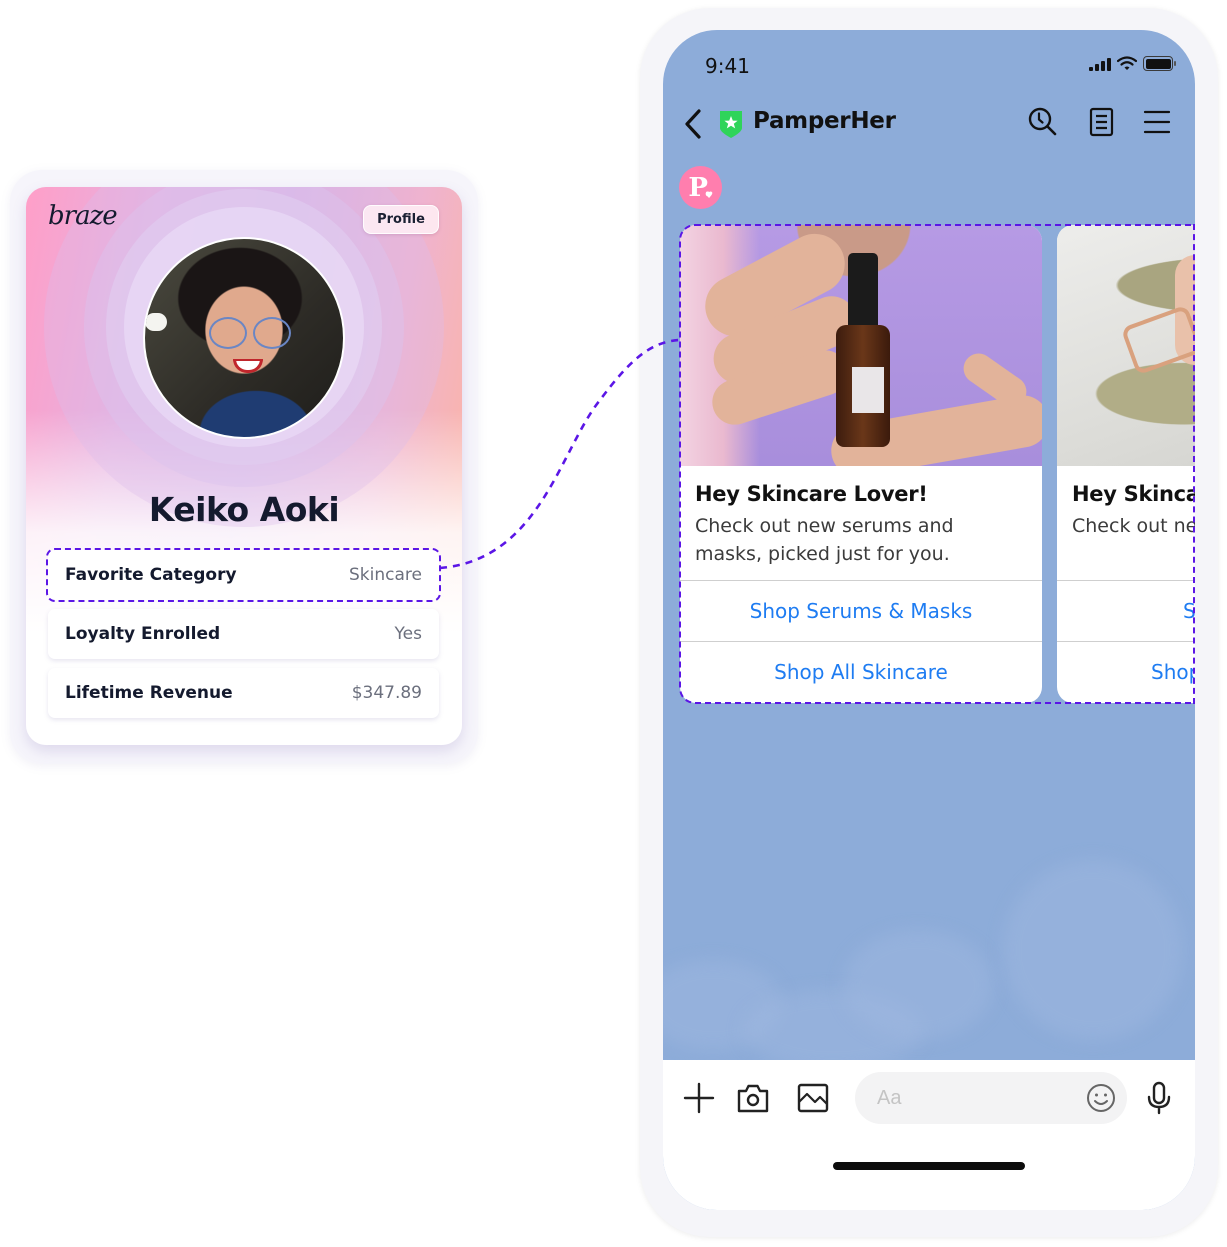 This screenshot has width=1227, height=1247. Describe the element at coordinates (727, 66) in the screenshot. I see `status-time: 9:41` at that location.